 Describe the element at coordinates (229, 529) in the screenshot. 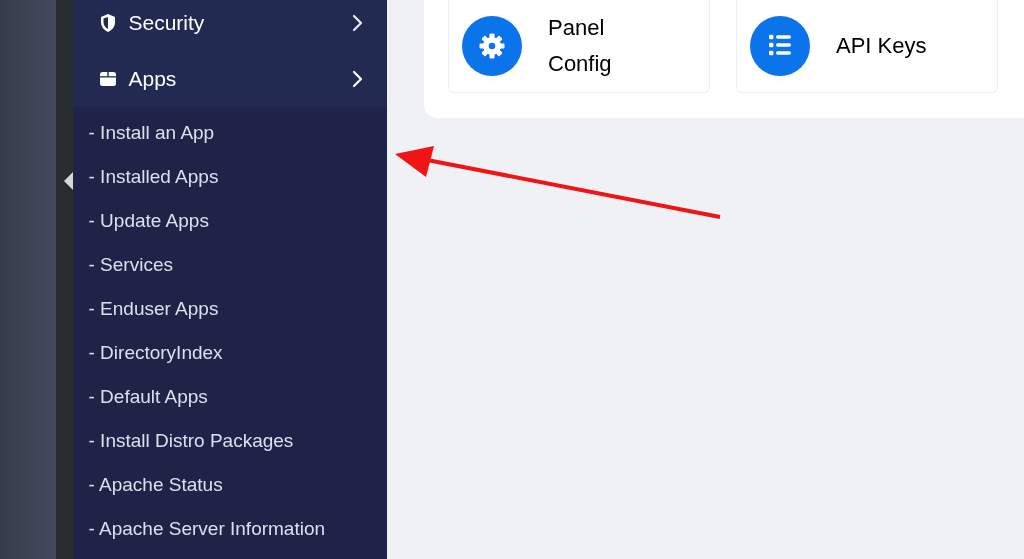

I see `submenu-link: - Apache Server Information` at that location.